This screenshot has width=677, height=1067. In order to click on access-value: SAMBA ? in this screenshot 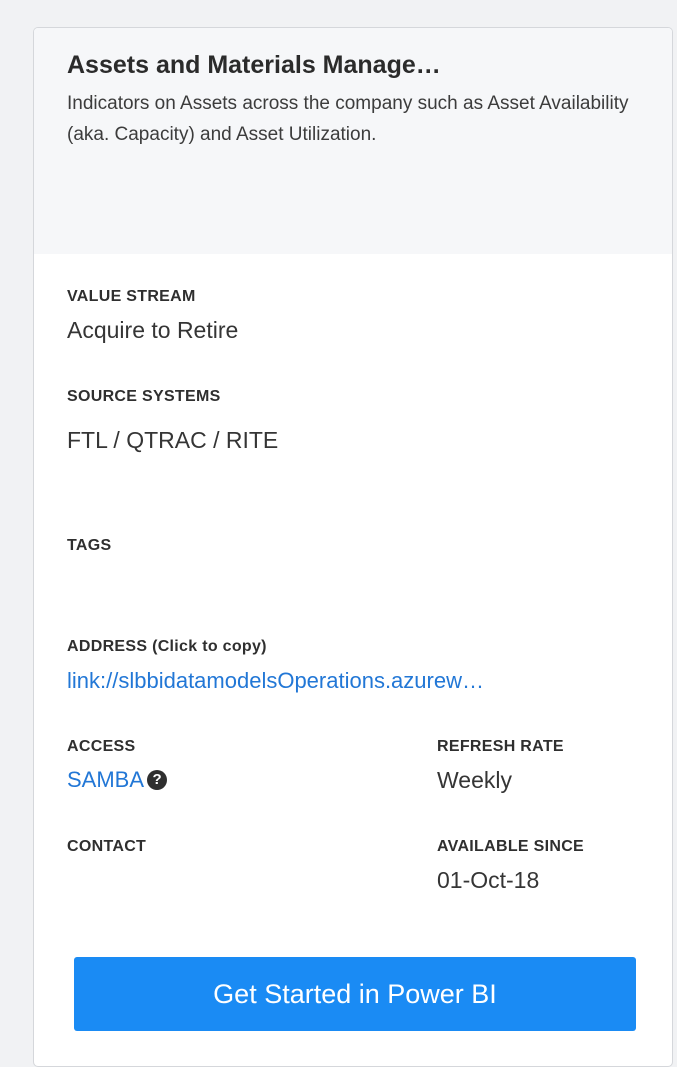, I will do `click(117, 780)`.